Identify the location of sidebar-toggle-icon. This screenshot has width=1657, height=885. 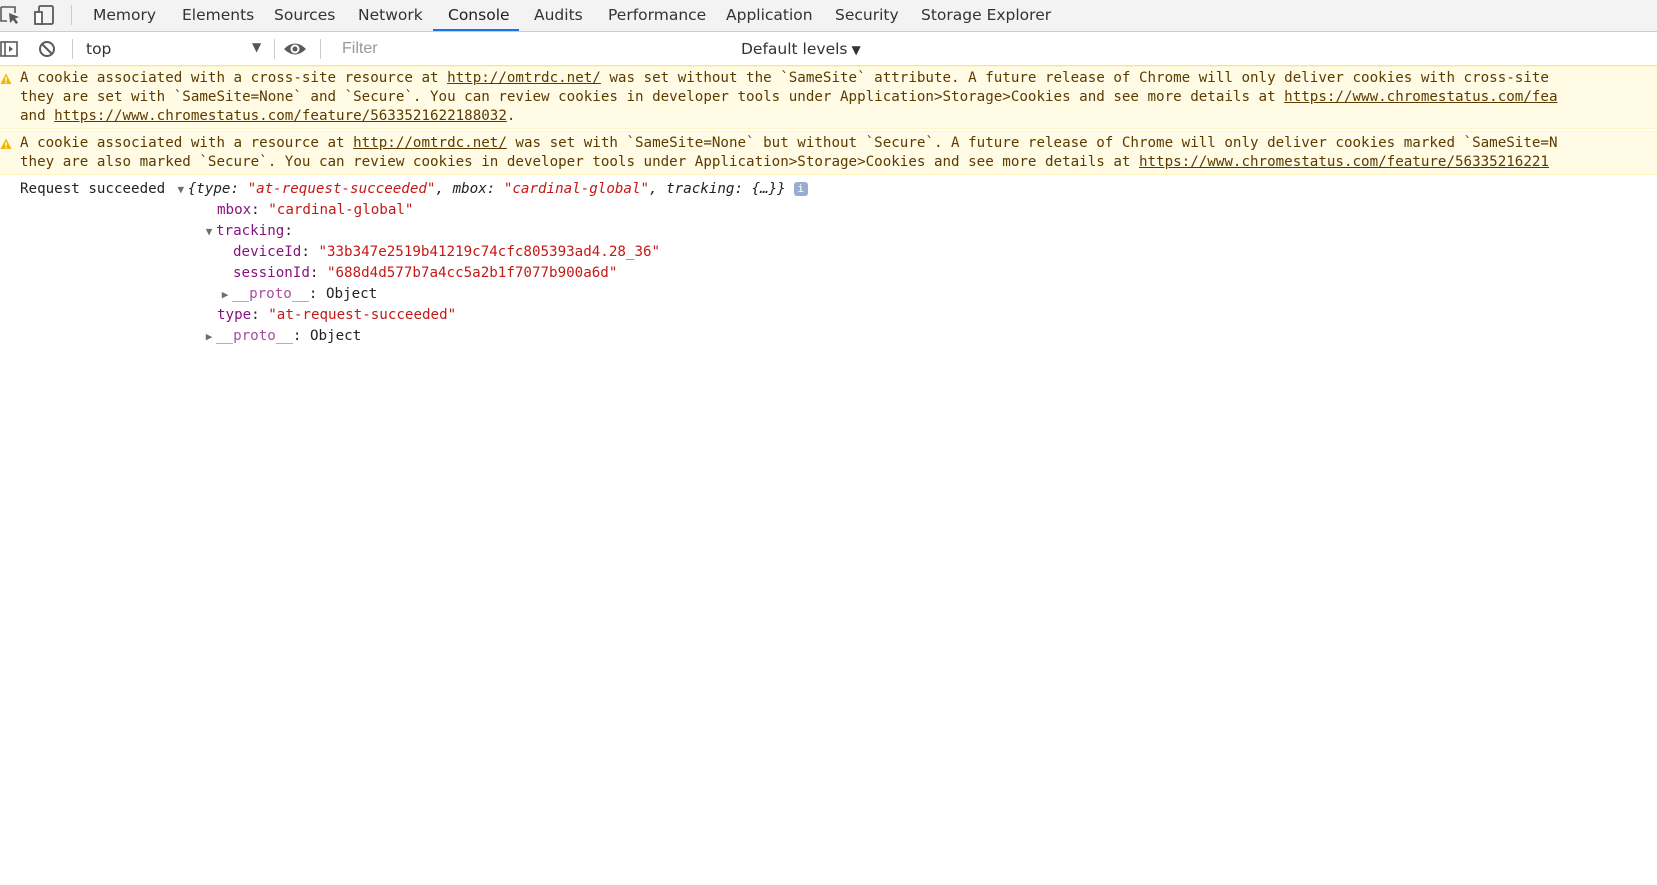
(10, 51).